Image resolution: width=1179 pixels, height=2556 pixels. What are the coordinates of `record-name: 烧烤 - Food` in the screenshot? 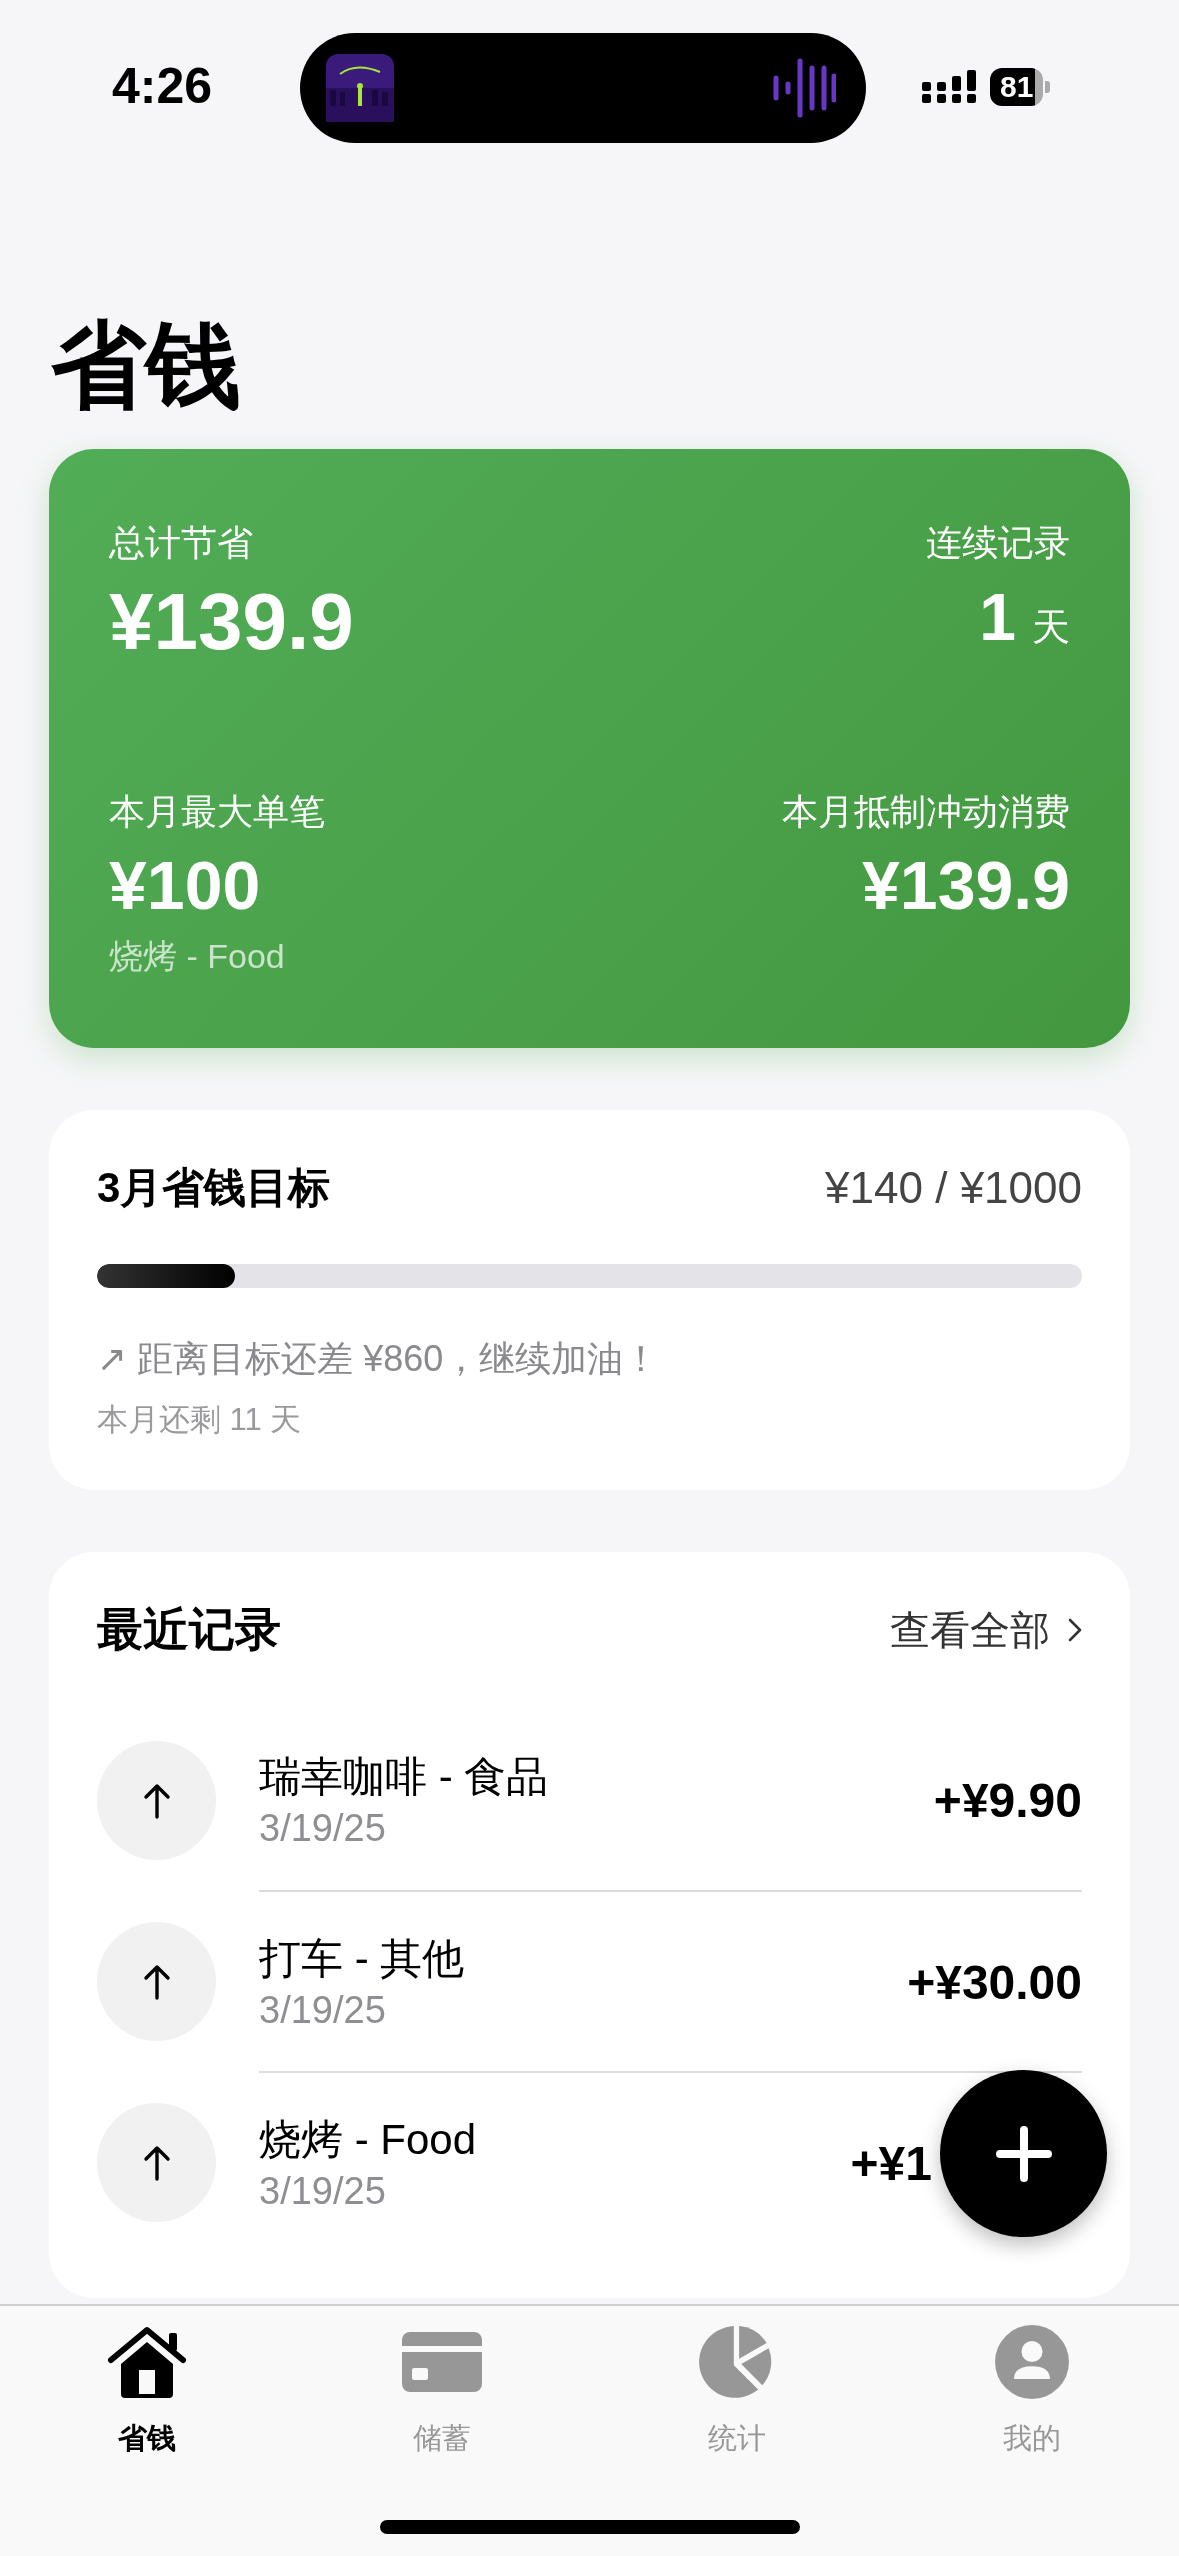 It's located at (368, 2139).